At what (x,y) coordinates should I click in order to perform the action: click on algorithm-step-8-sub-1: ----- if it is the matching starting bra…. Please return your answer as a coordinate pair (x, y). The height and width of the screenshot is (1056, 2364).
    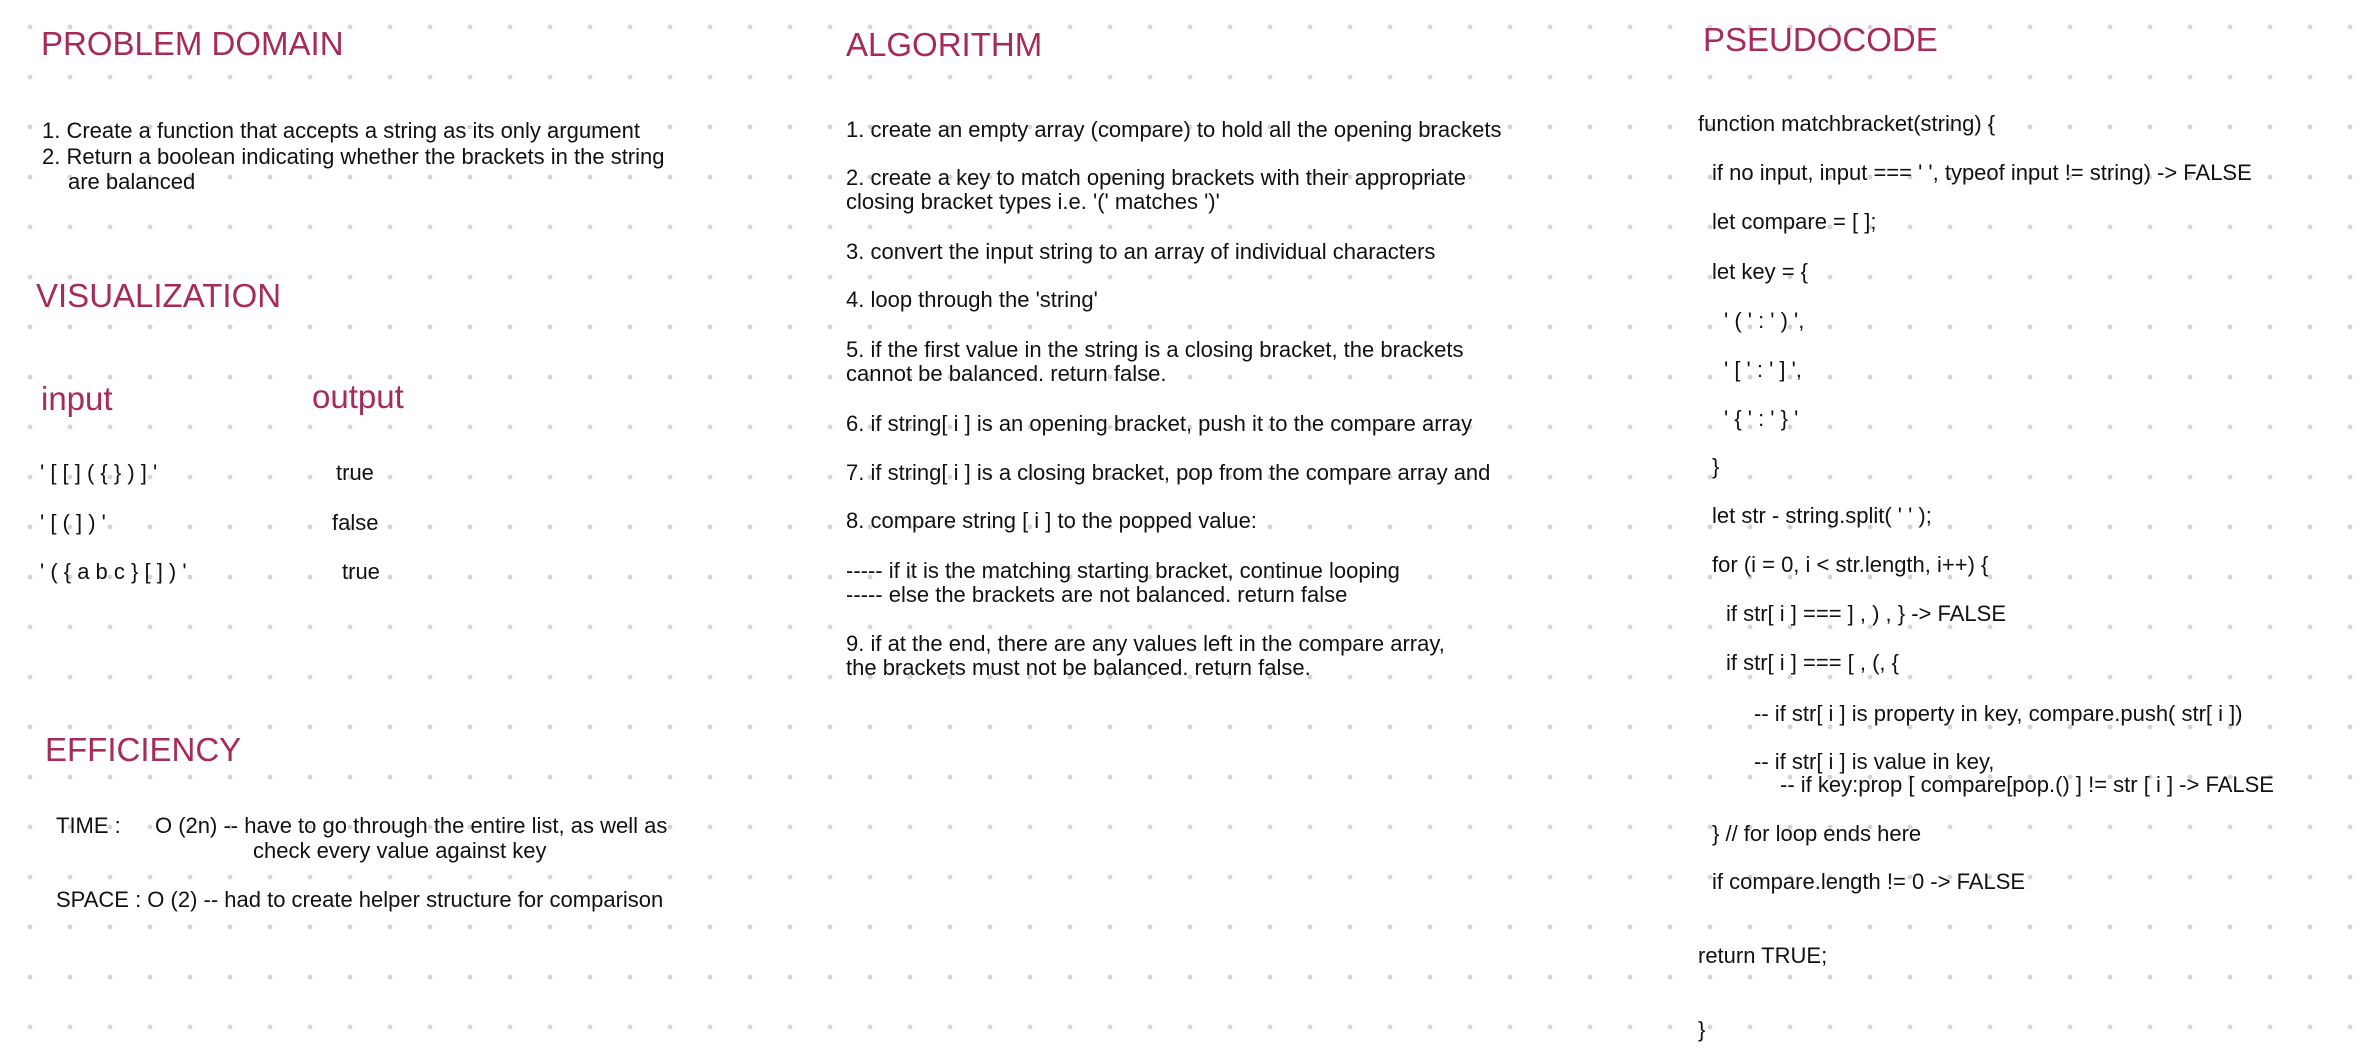
    Looking at the image, I should click on (1123, 570).